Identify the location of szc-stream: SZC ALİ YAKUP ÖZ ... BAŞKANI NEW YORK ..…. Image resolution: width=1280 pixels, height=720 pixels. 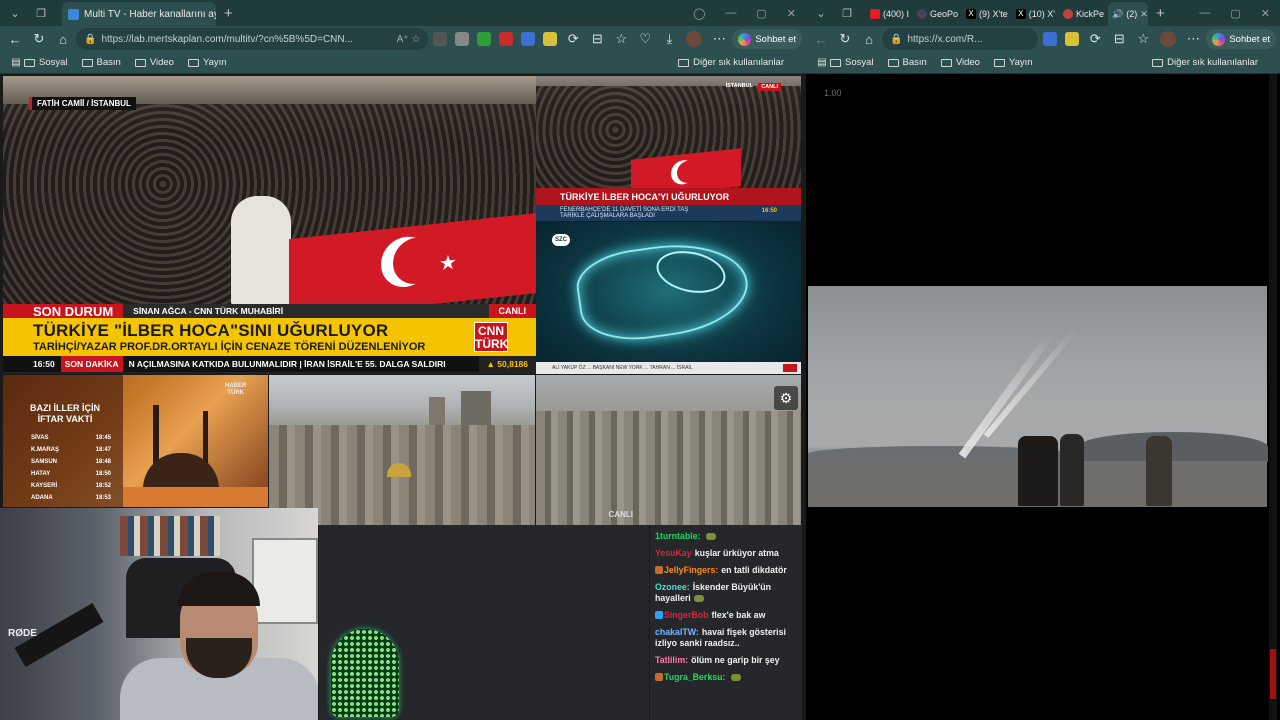
(668, 298).